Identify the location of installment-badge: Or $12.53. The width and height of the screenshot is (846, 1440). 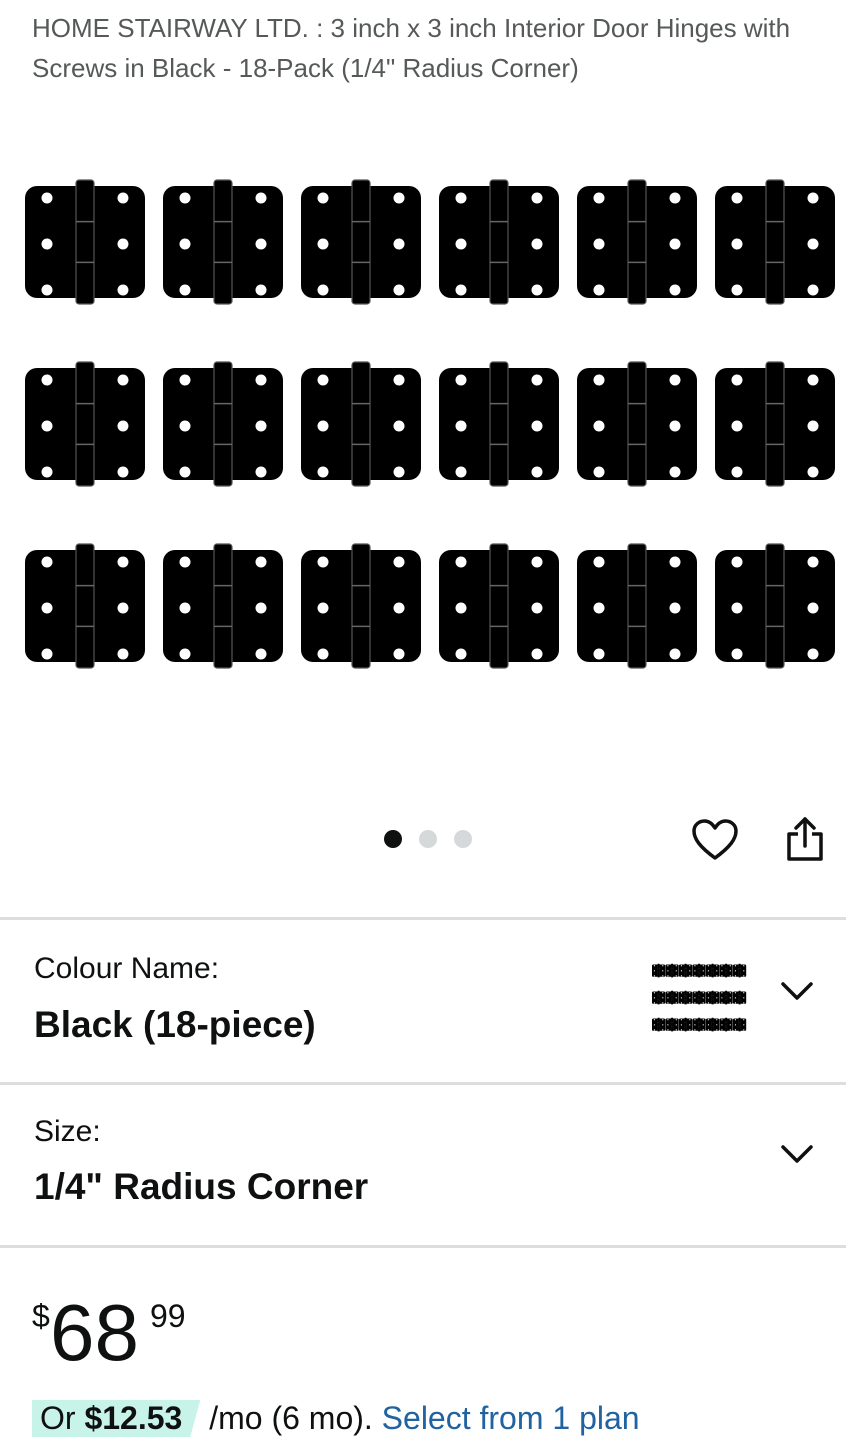
(116, 1418).